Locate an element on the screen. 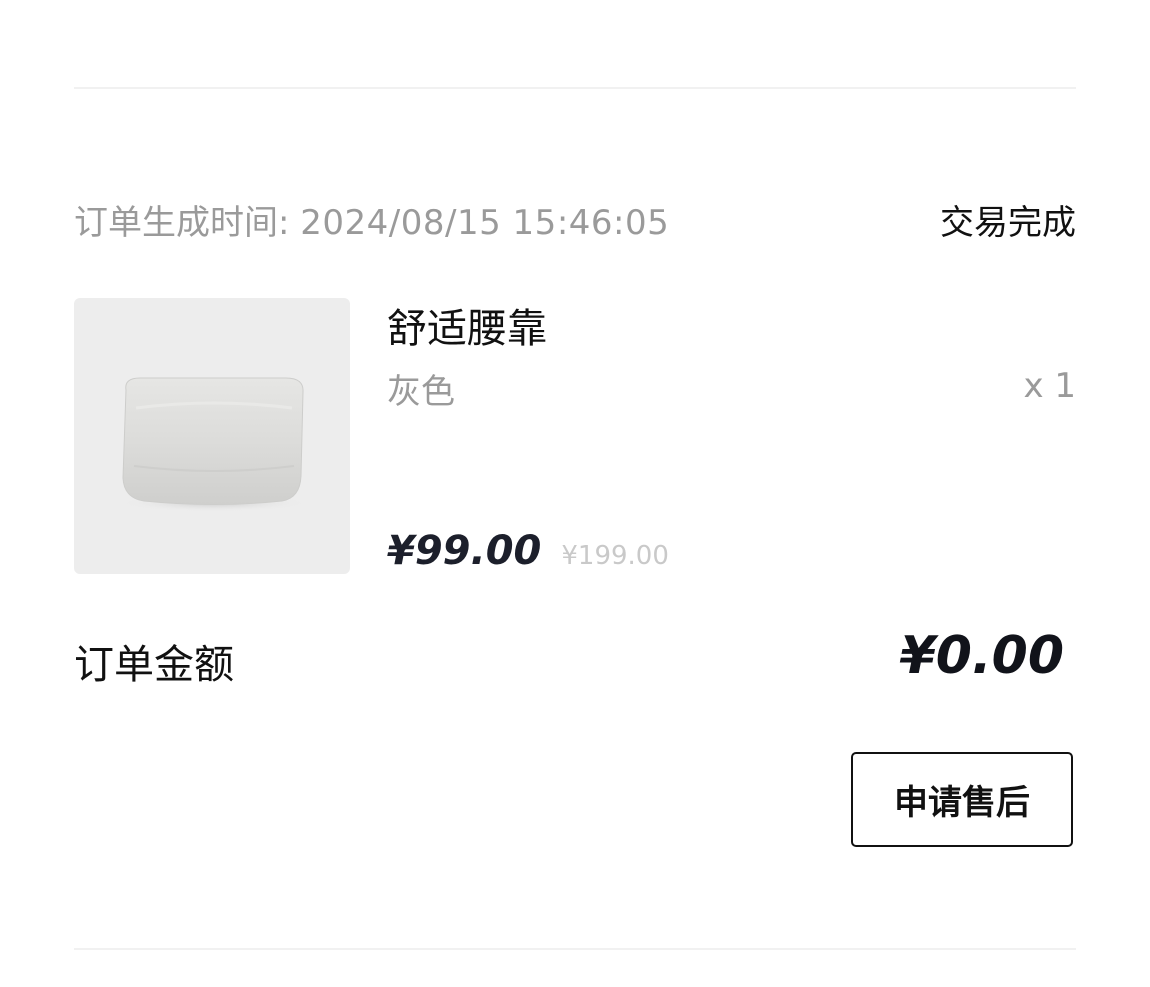 The image size is (1150, 987). product-spec: 灰色 is located at coordinates (421, 392).